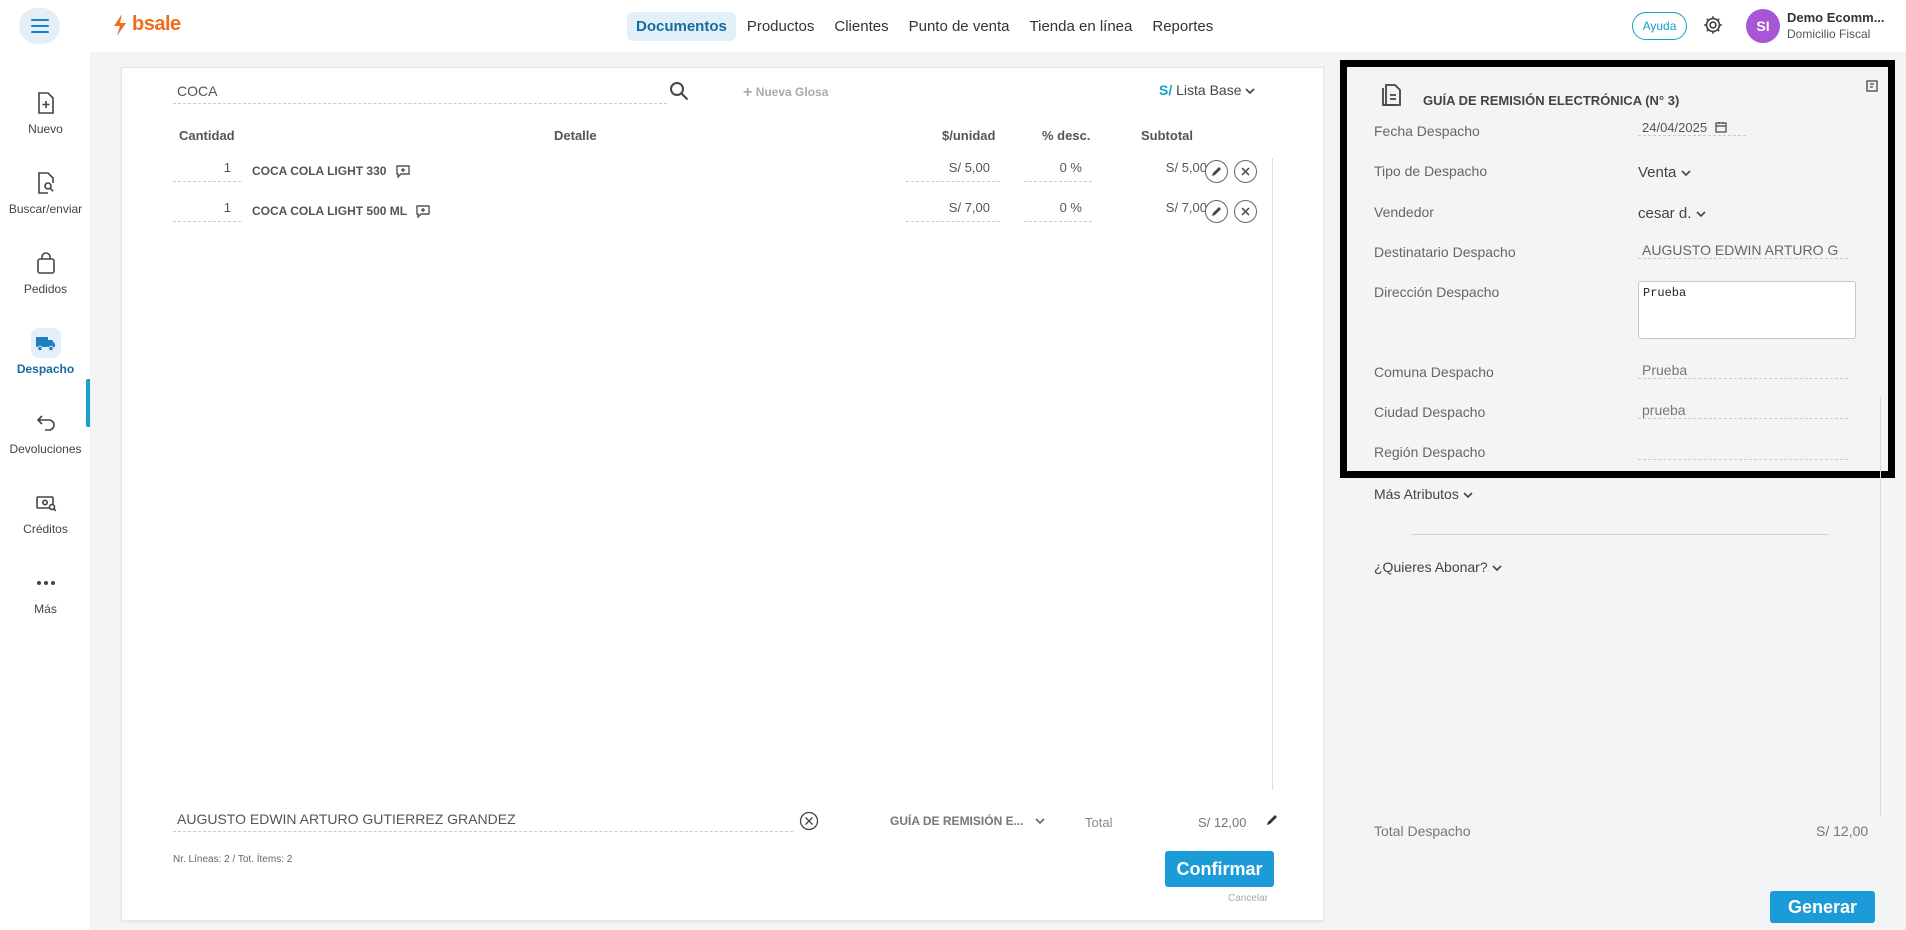 The width and height of the screenshot is (1906, 930). Describe the element at coordinates (1391, 95) in the screenshot. I see `document-icon` at that location.